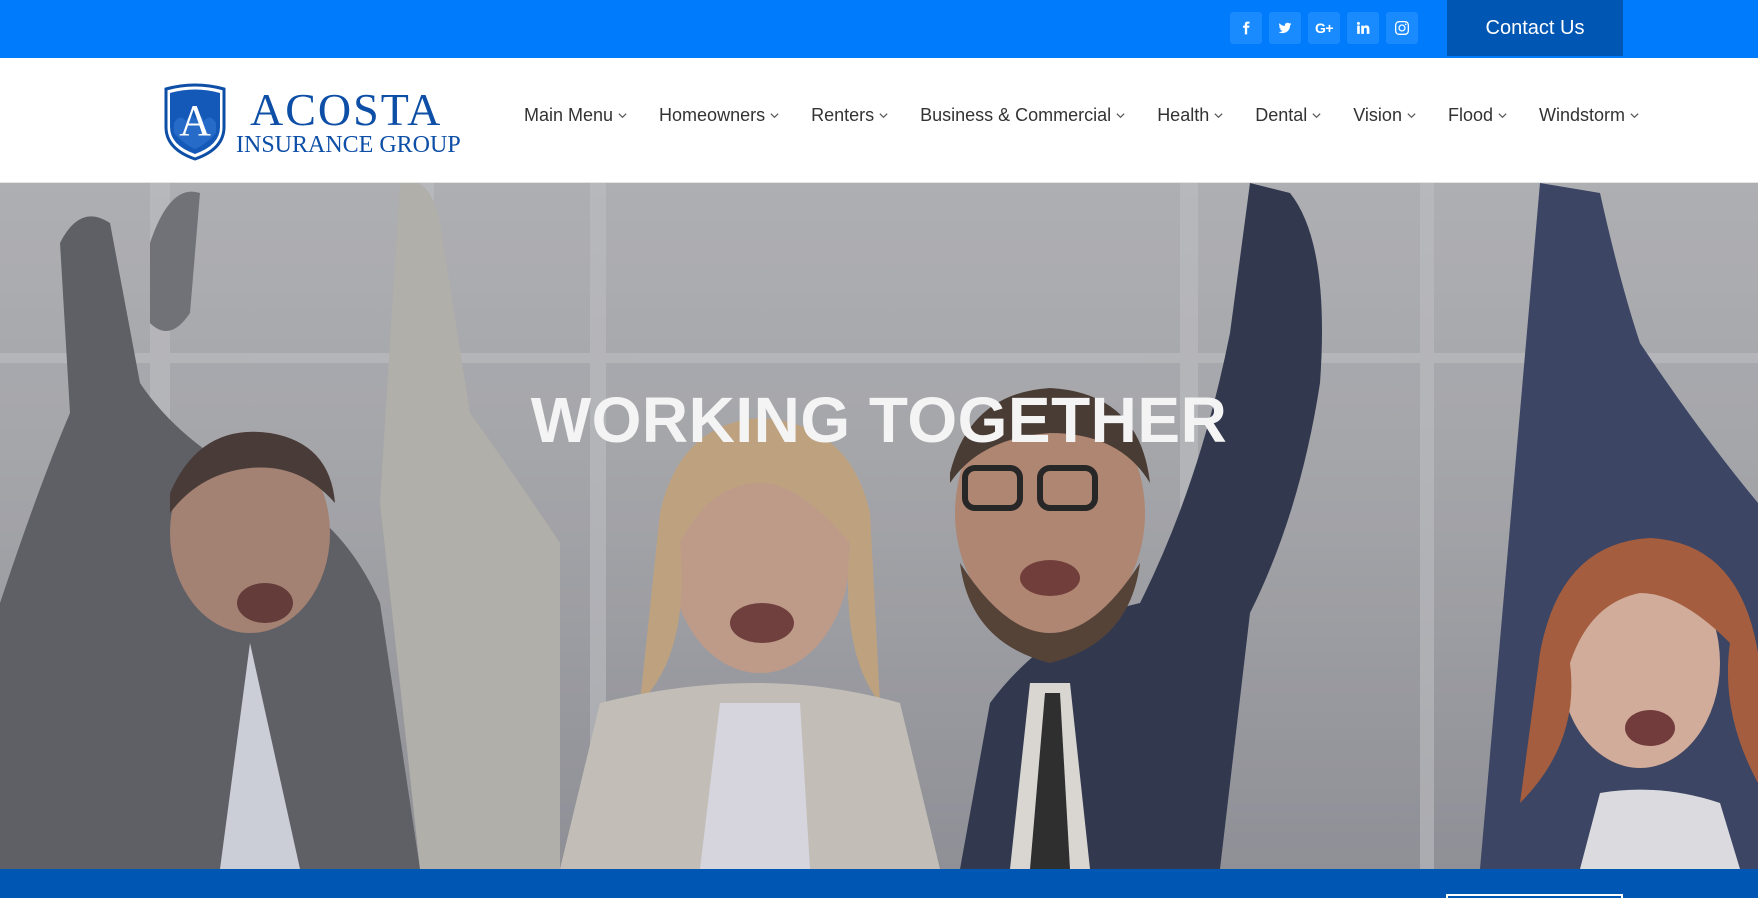 The height and width of the screenshot is (898, 1758). I want to click on instagram-icon, so click(1402, 28).